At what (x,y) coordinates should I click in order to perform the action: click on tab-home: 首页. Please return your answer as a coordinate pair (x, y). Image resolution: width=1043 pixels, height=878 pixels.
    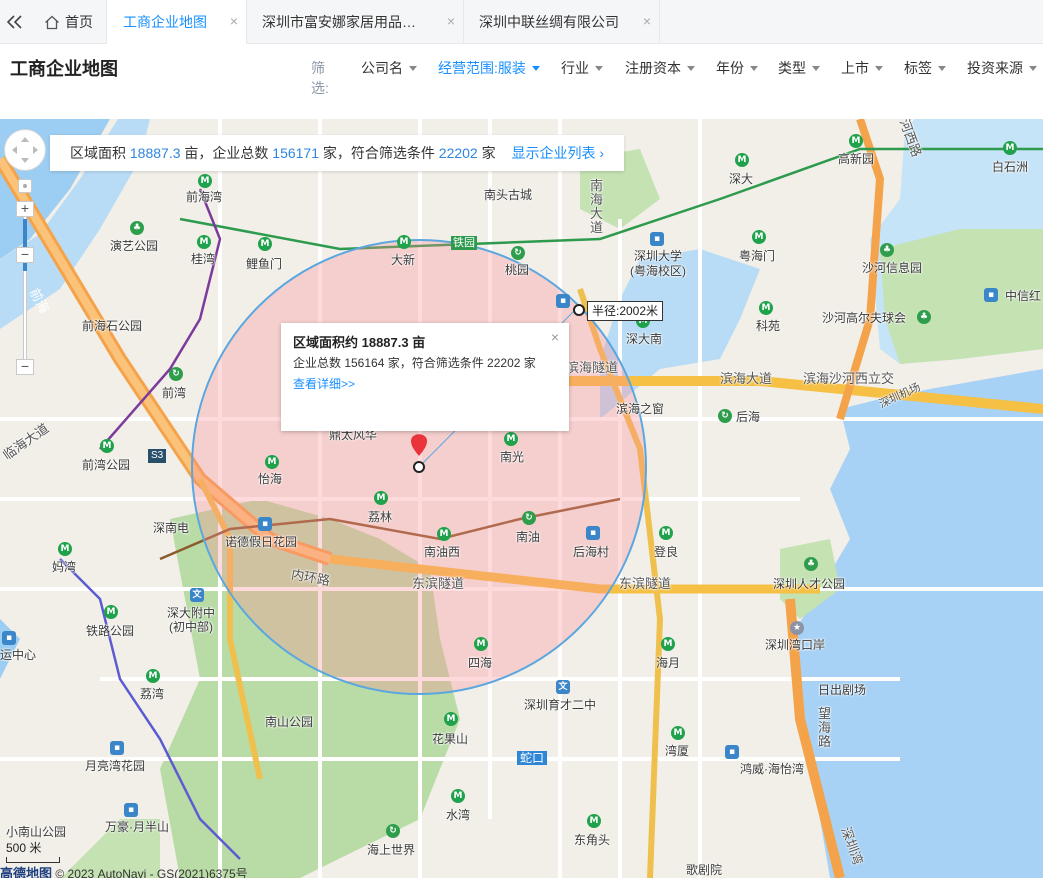
    Looking at the image, I should click on (68, 22).